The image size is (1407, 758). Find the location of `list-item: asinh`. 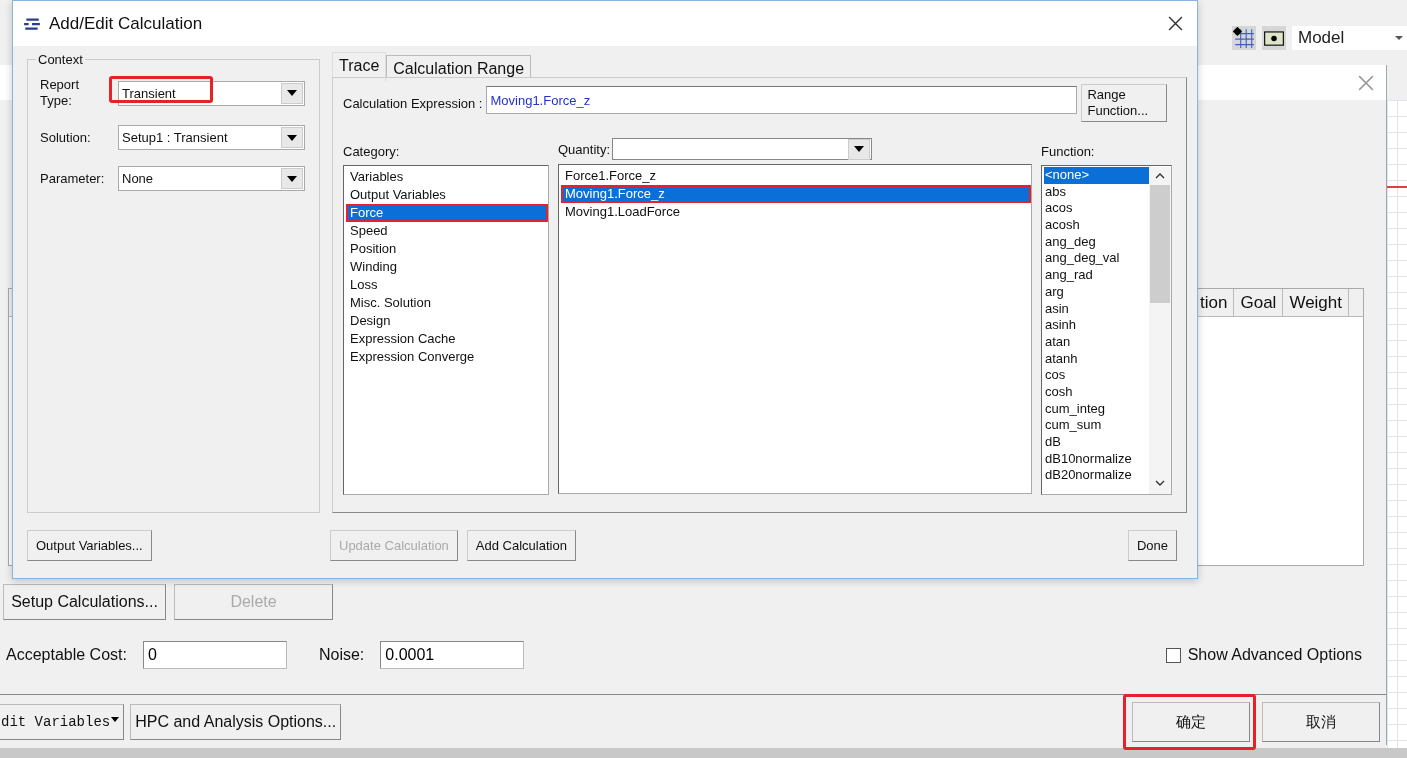

list-item: asinh is located at coordinates (1096, 325).